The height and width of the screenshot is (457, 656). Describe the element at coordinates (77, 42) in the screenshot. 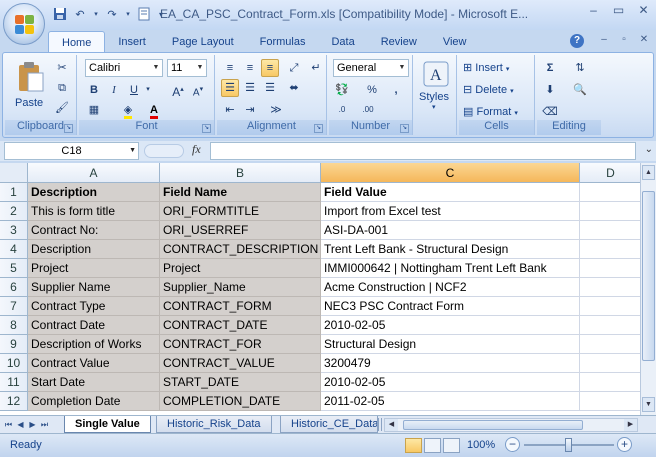

I see `tab-home: Home` at that location.